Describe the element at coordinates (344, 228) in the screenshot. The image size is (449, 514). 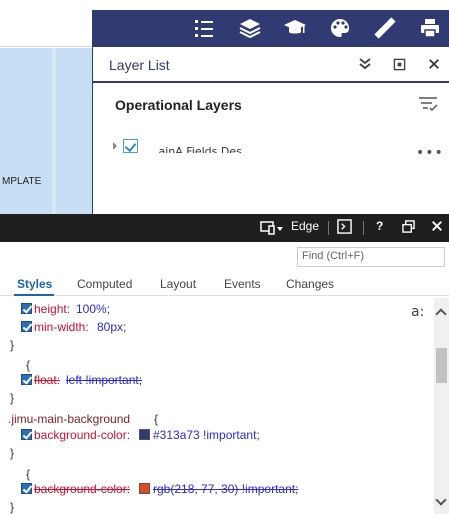
I see `console-icon` at that location.